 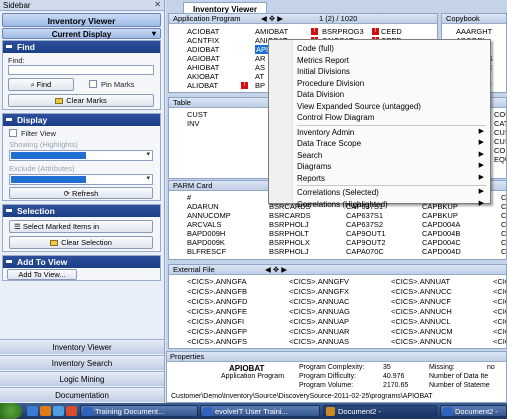 What do you see at coordinates (391, 84) in the screenshot?
I see `menu-item: Procedure Division` at bounding box center [391, 84].